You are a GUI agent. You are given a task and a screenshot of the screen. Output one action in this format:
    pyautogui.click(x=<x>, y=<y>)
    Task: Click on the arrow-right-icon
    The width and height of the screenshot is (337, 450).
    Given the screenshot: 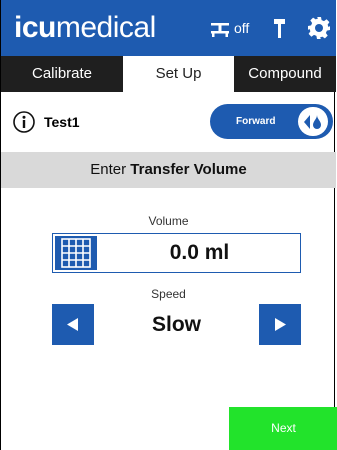 What is the action you would take?
    pyautogui.click(x=280, y=324)
    